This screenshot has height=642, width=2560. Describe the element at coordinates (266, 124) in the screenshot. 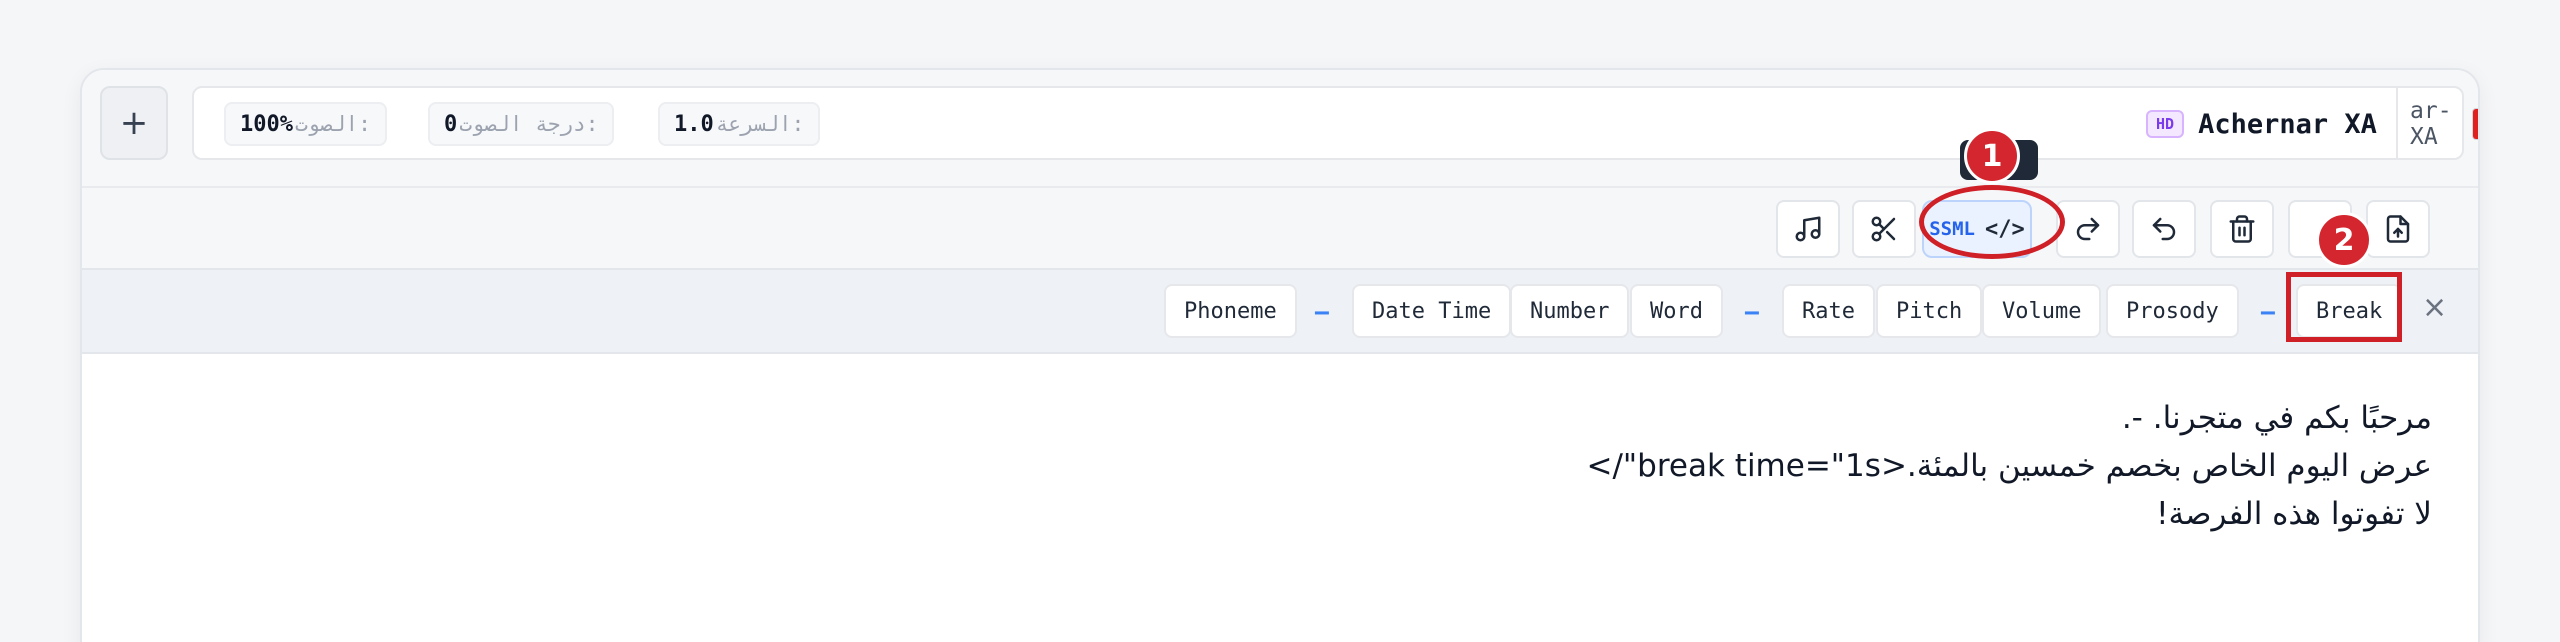

I see `volume-value: 100%` at that location.